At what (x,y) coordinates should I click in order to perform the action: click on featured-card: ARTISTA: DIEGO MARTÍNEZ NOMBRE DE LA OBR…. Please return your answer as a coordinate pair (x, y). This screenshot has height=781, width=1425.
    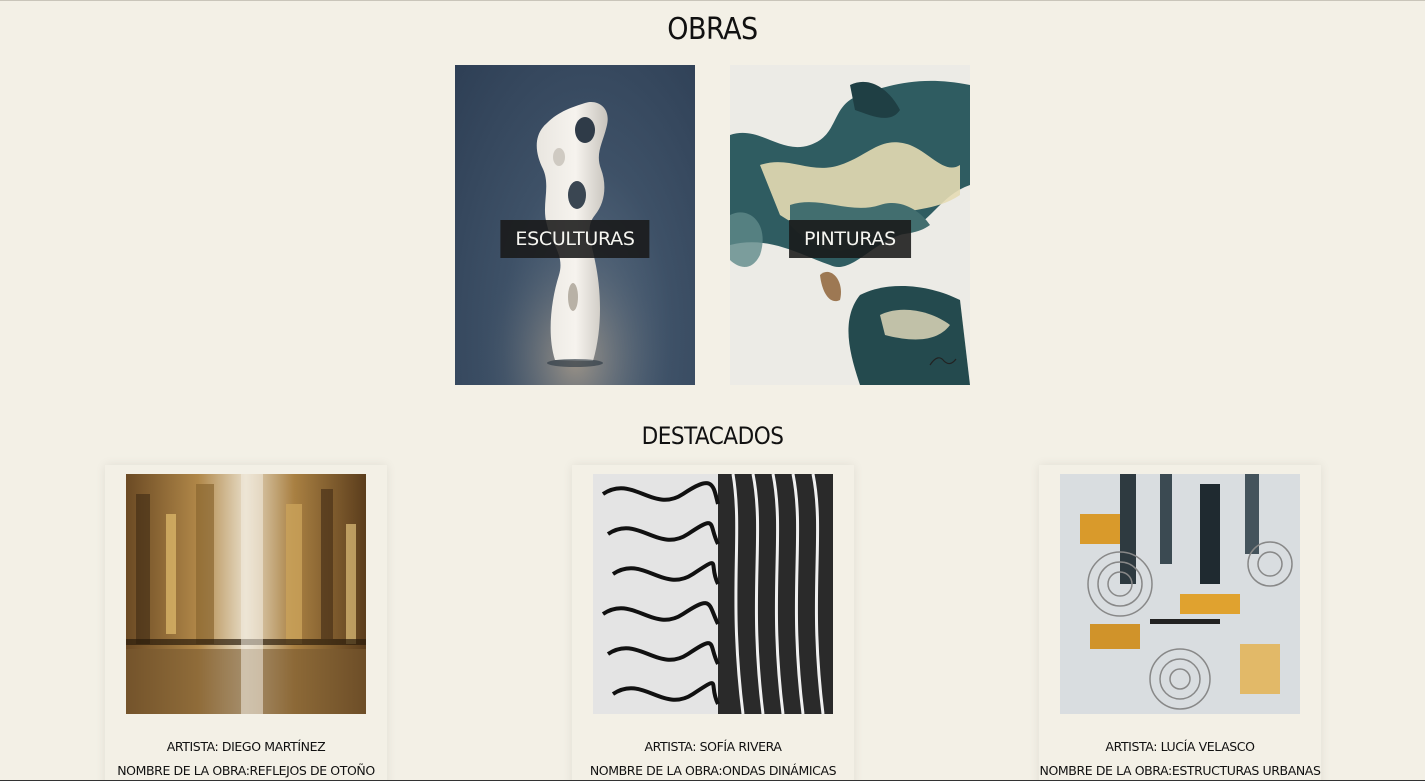
    Looking at the image, I should click on (246, 623).